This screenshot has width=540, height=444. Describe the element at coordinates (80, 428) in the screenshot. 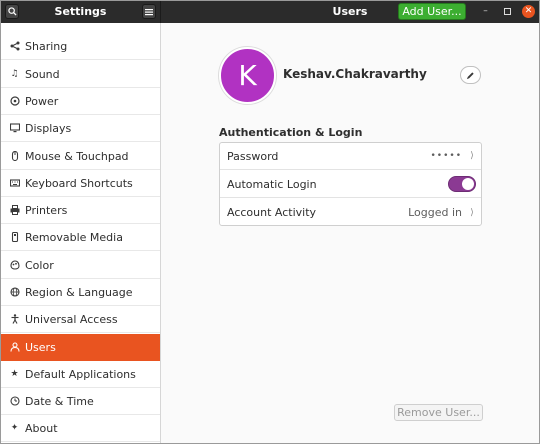

I see `sidebar-item-about: ✦ About` at that location.